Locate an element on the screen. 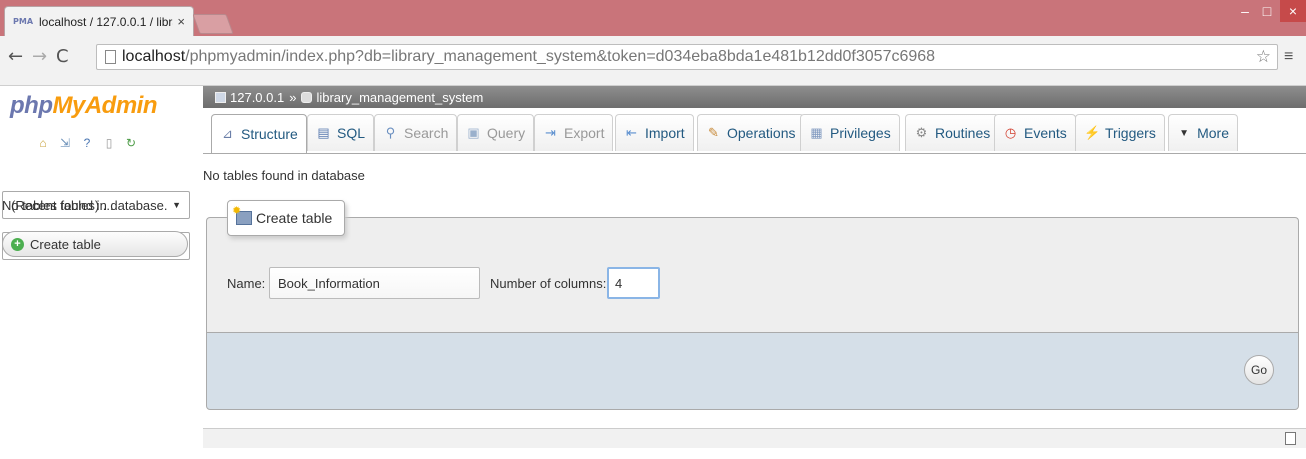  new-tab-button is located at coordinates (213, 24).